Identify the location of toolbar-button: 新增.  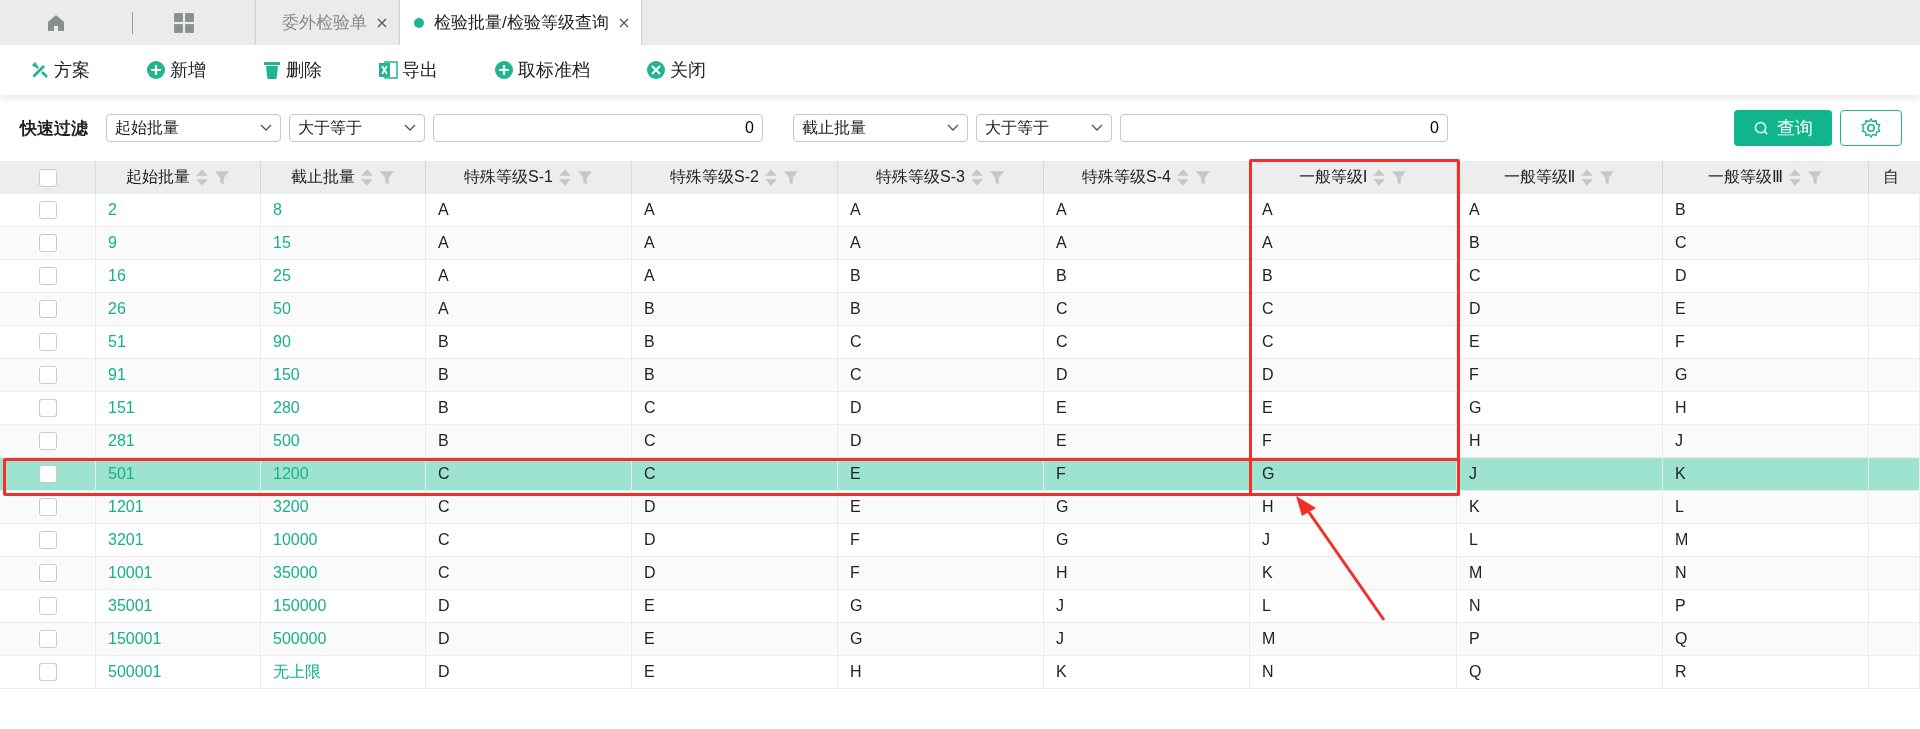
(176, 70).